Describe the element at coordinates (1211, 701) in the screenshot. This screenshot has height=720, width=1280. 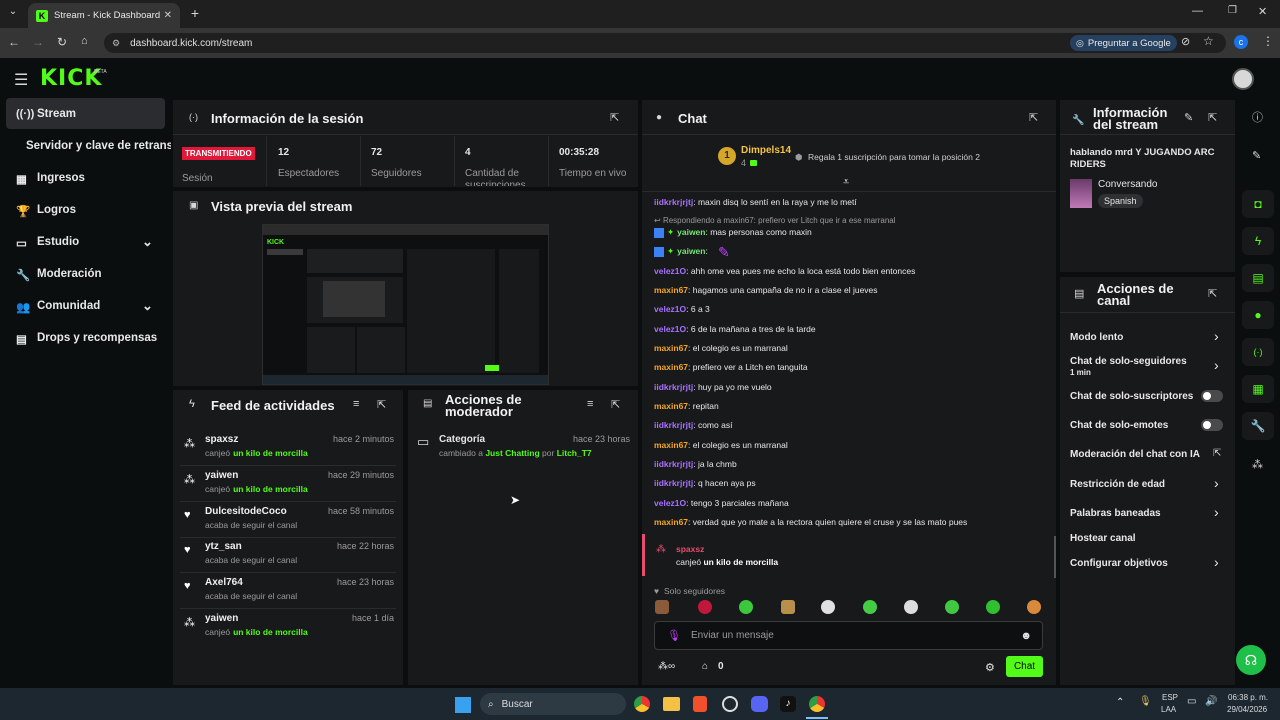
I see `volume-icon: 🔊` at that location.